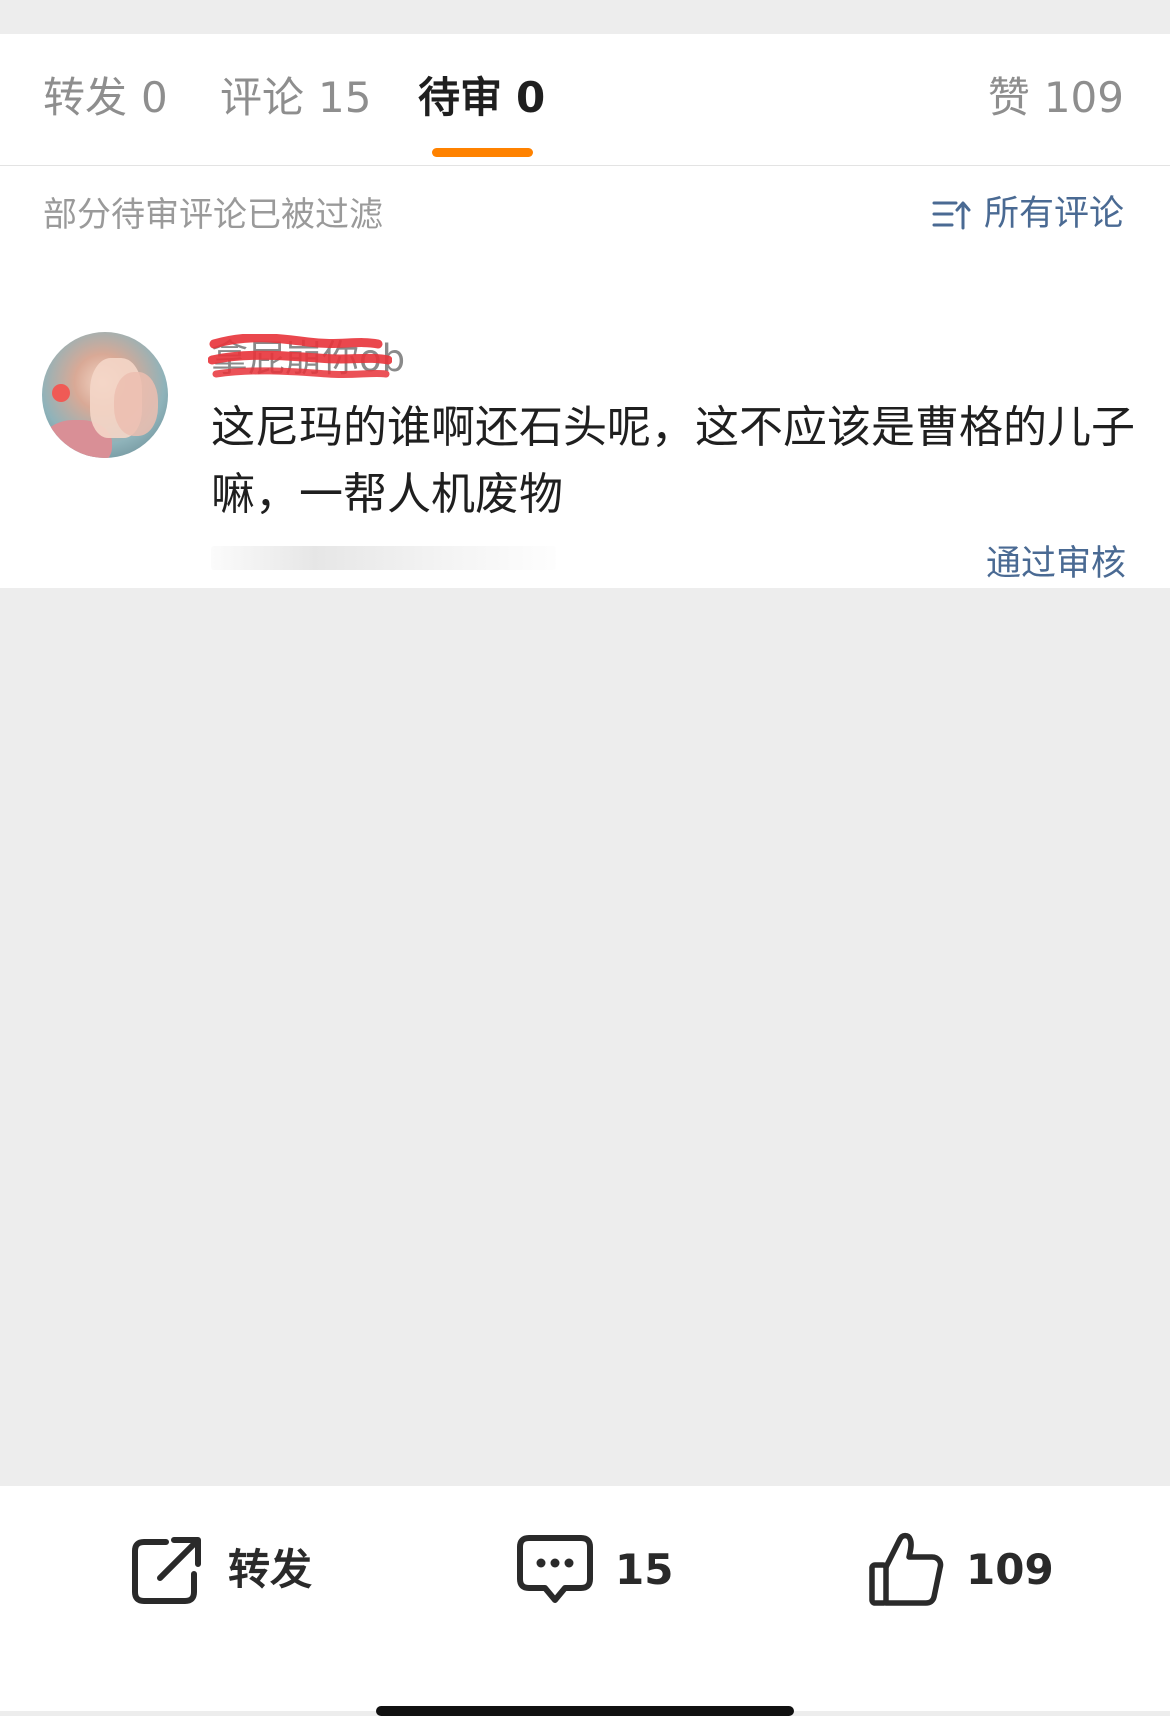 This screenshot has width=1170, height=1716. What do you see at coordinates (169, 1570) in the screenshot?
I see `share-icon` at bounding box center [169, 1570].